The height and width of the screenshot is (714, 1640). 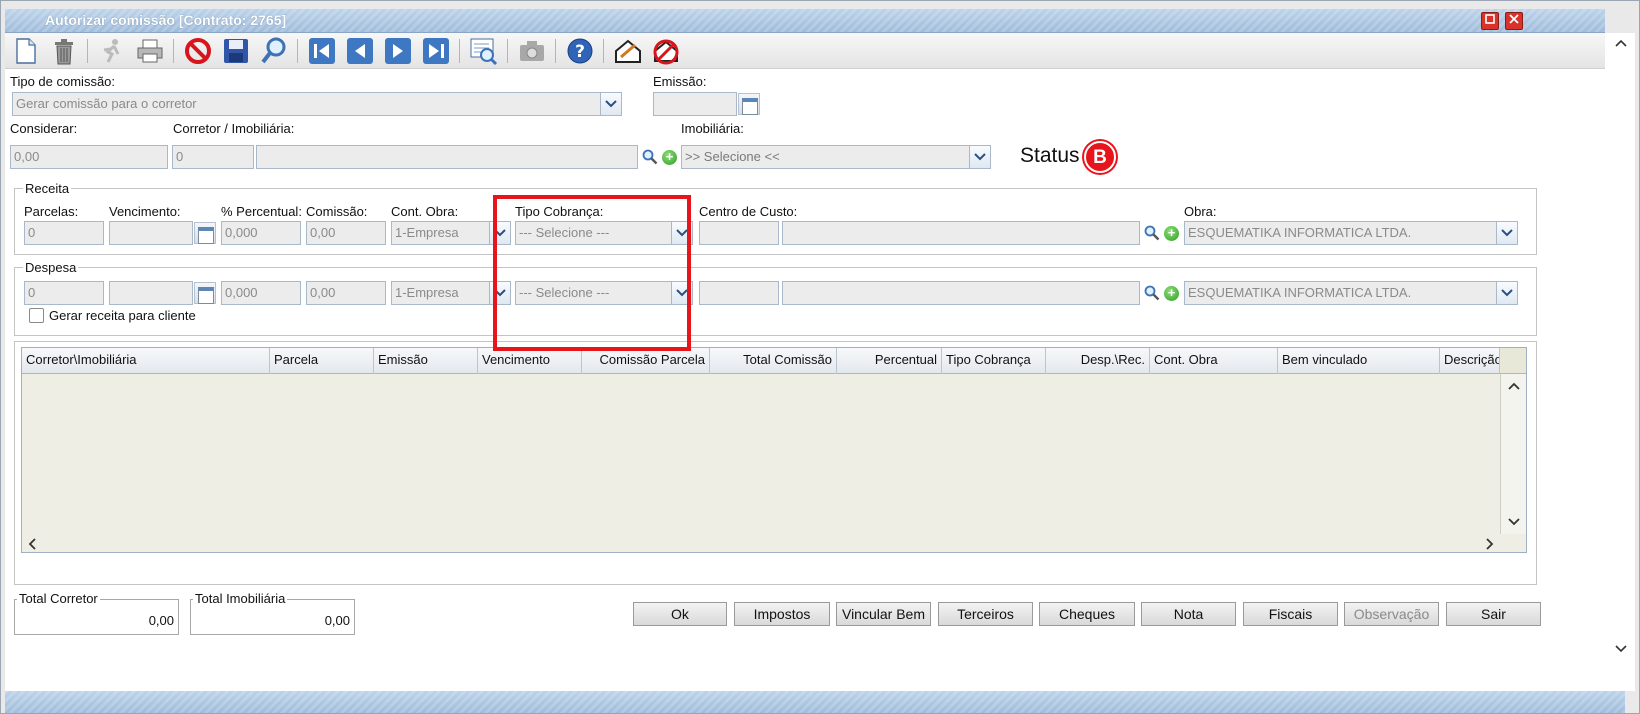 What do you see at coordinates (32, 544) in the screenshot?
I see `chevron-left-icon` at bounding box center [32, 544].